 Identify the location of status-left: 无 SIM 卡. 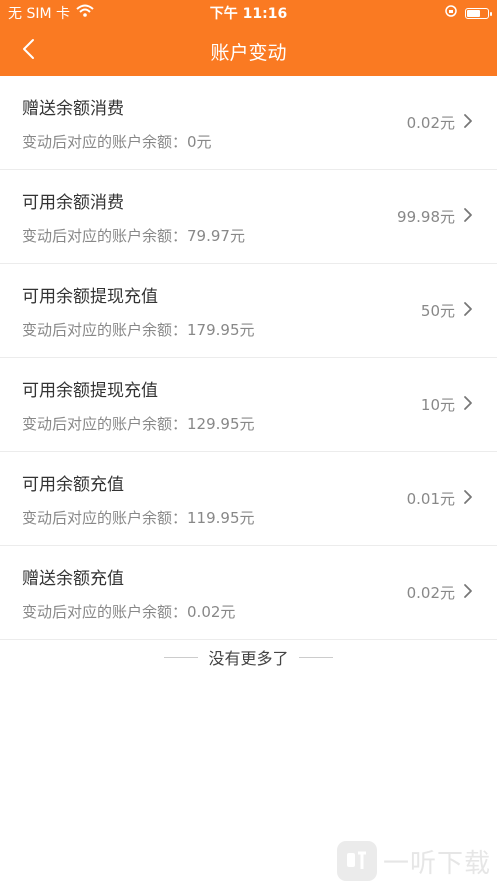
(51, 13).